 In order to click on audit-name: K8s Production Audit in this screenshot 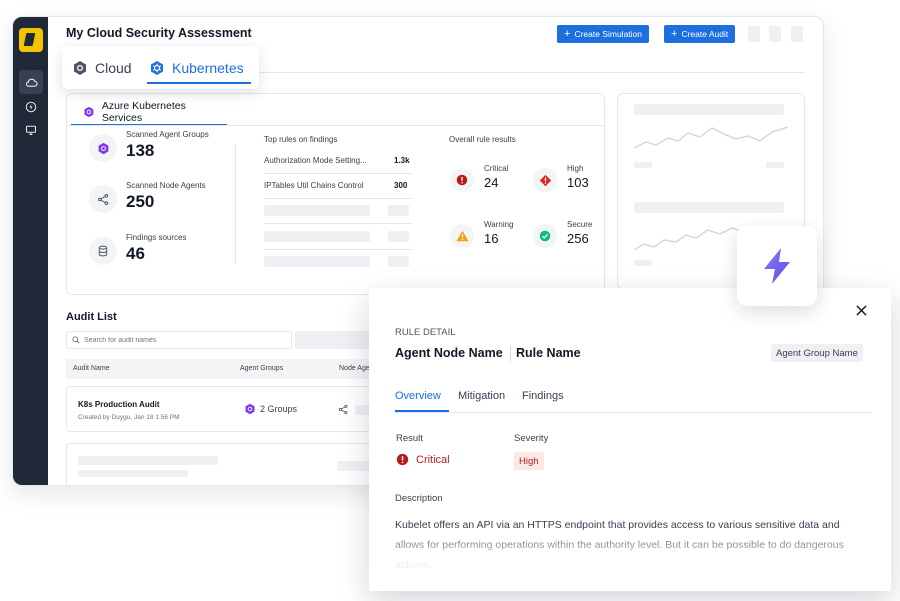, I will do `click(118, 404)`.